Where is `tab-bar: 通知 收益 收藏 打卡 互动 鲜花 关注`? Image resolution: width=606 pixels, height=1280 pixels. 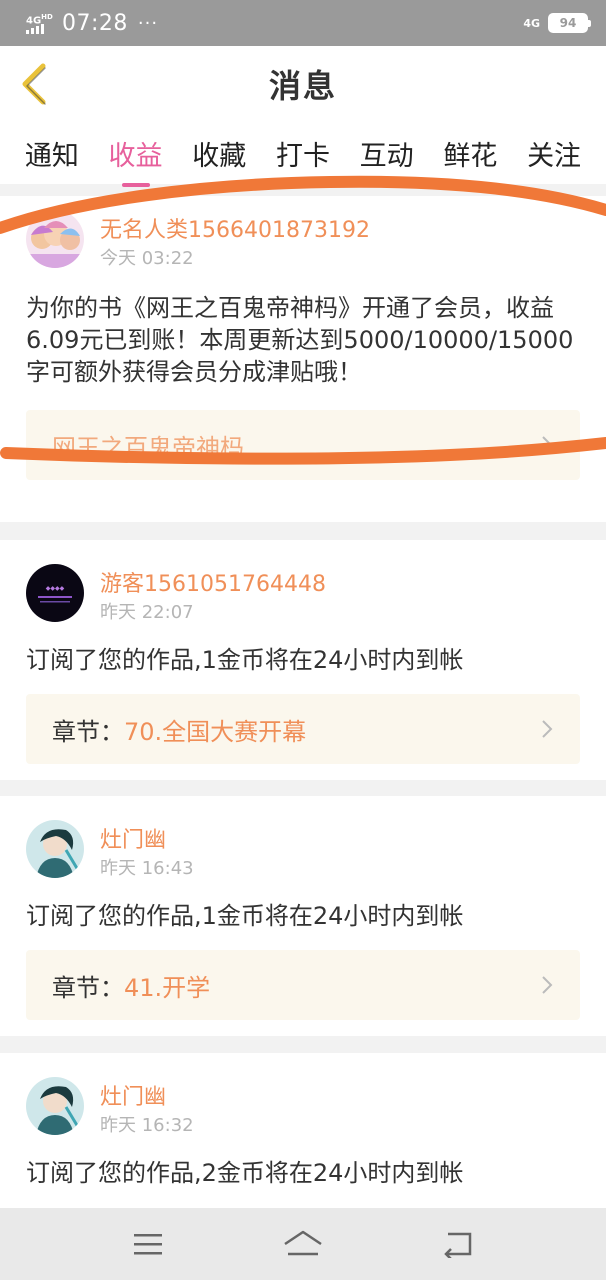
tab-bar: 通知 收益 收藏 打卡 互动 鲜花 关注 is located at coordinates (303, 154).